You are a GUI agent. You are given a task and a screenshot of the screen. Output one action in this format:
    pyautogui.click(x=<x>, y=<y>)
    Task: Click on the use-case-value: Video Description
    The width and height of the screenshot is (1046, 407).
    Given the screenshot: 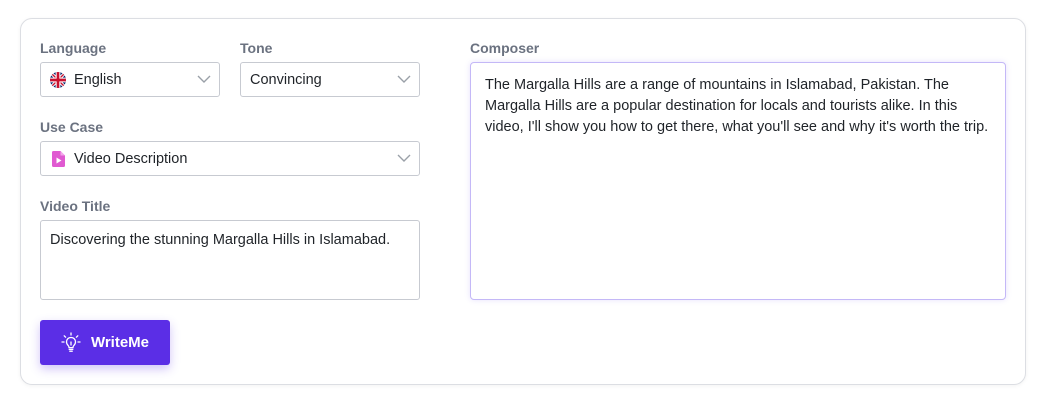 What is the action you would take?
    pyautogui.click(x=131, y=158)
    